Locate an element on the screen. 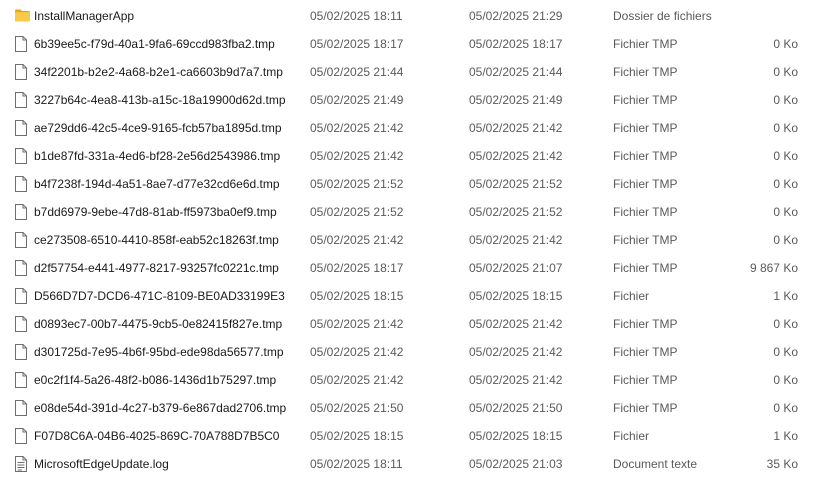  file-created-date: 05/02/2025 21:49 is located at coordinates (357, 100).